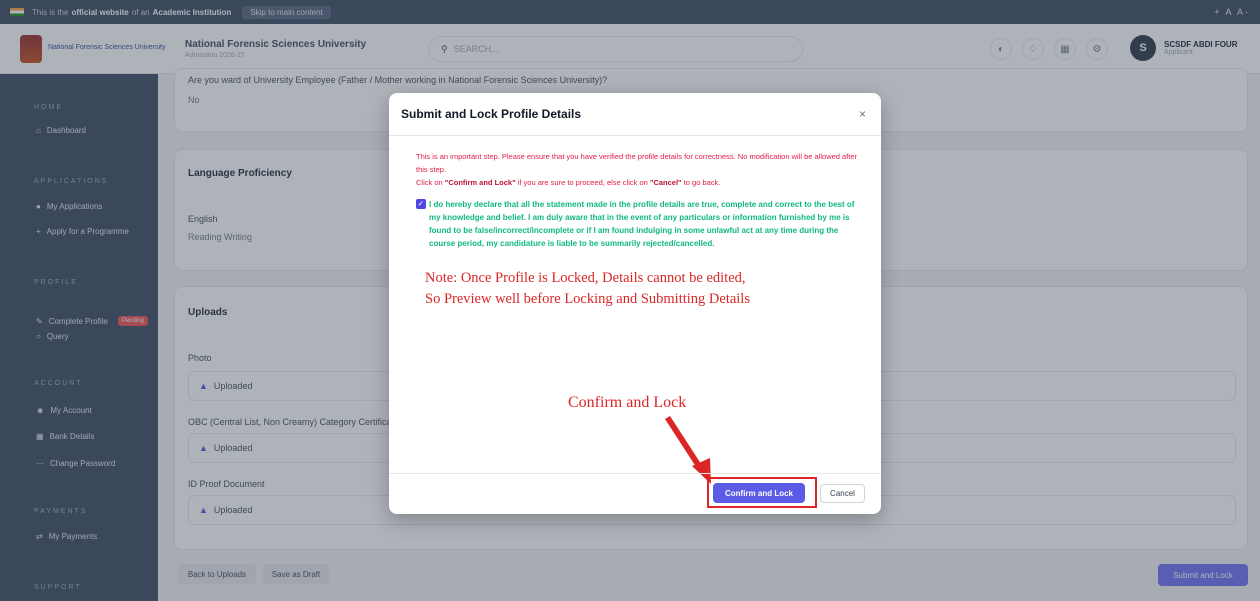  I want to click on confirm-and-lock-button: Confirm and Lock, so click(759, 493).